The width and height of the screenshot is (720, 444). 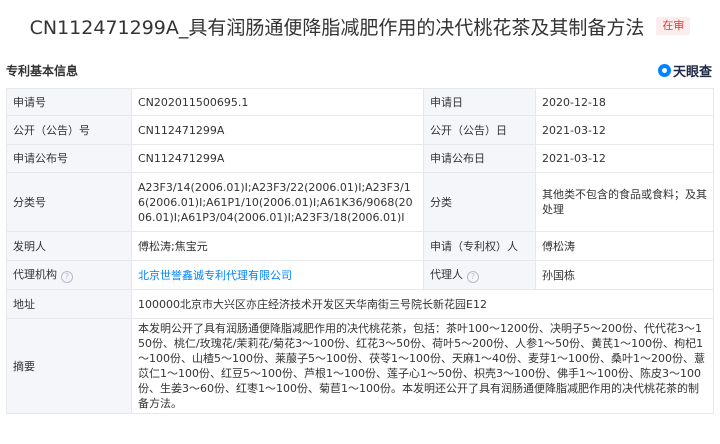 What do you see at coordinates (69, 130) in the screenshot?
I see `publication-no-label: 公开（公告）号` at bounding box center [69, 130].